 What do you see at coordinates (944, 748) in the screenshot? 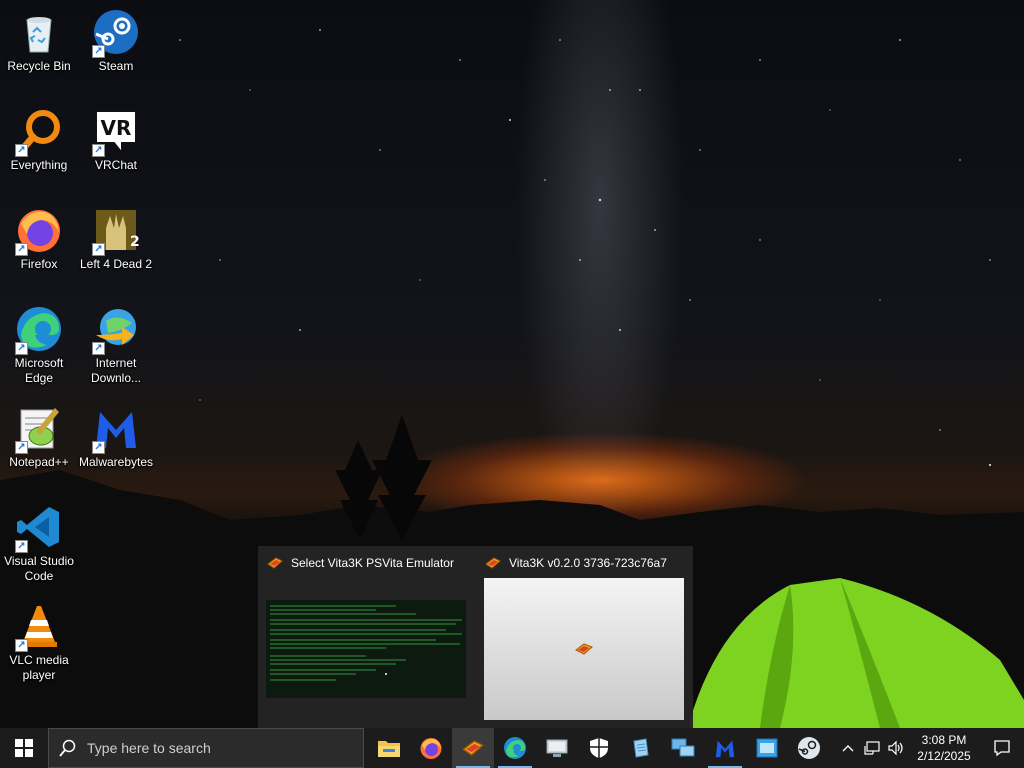
I see `taskbar-clock: 3:08 PM 2/12/2025` at bounding box center [944, 748].